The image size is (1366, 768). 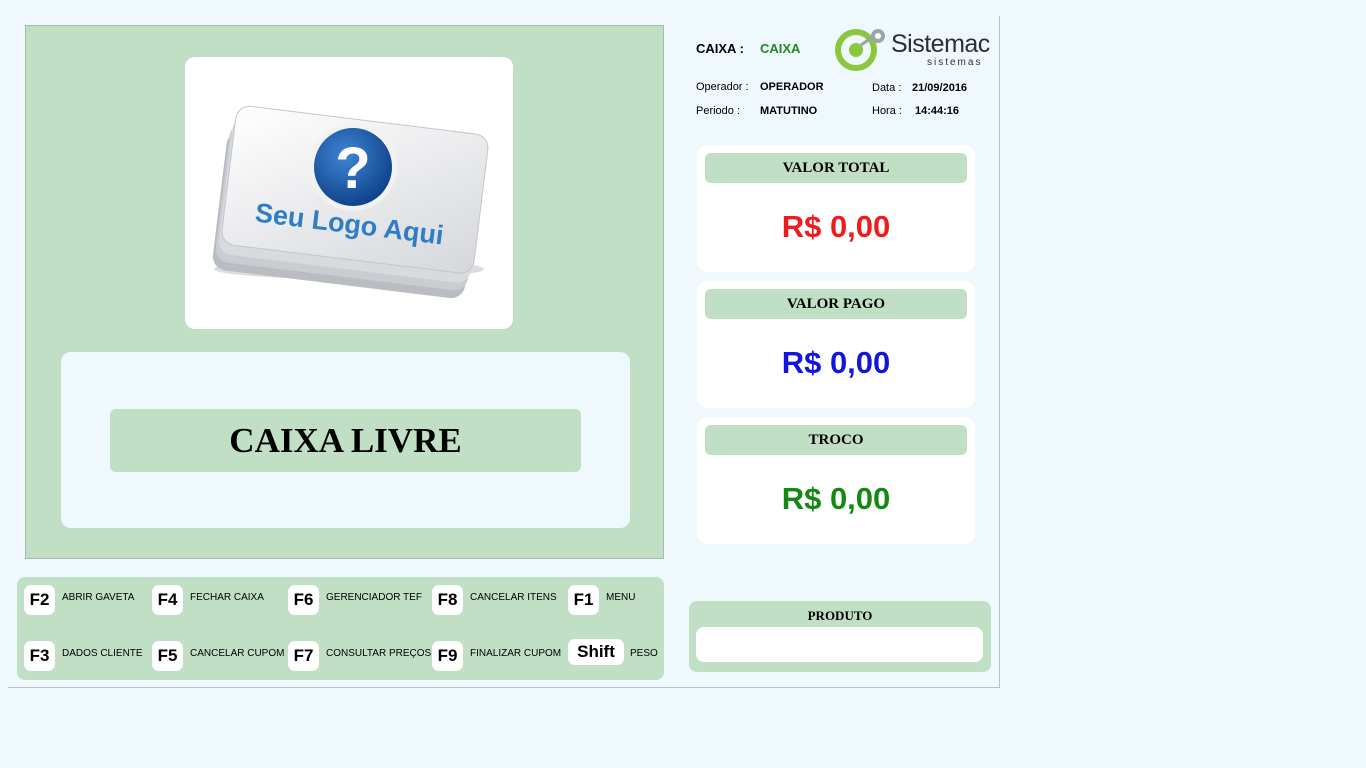 What do you see at coordinates (836, 208) in the screenshot?
I see `valor-total-card: VALOR TOTAL R$ 0,00` at bounding box center [836, 208].